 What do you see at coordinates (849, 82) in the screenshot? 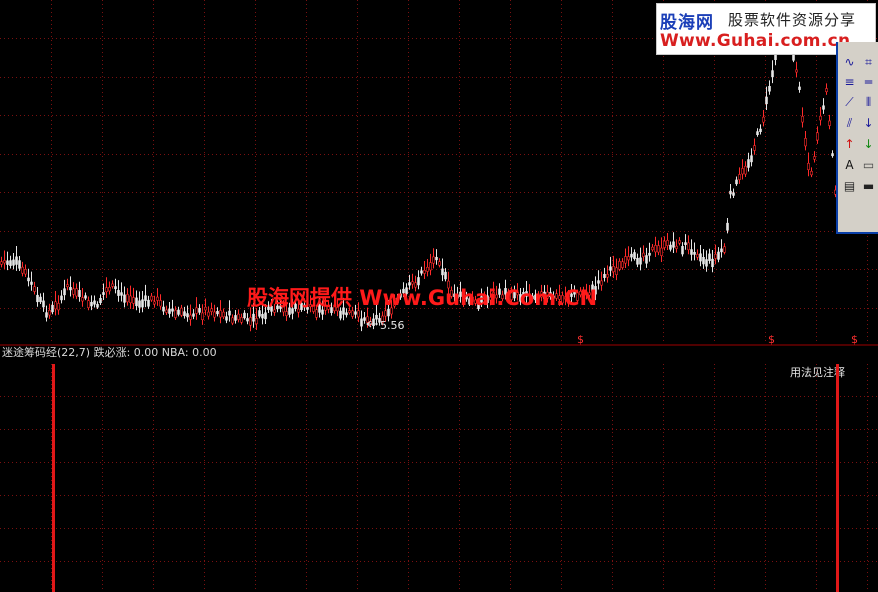
I see `fibonacci-icon: ≡` at bounding box center [849, 82].